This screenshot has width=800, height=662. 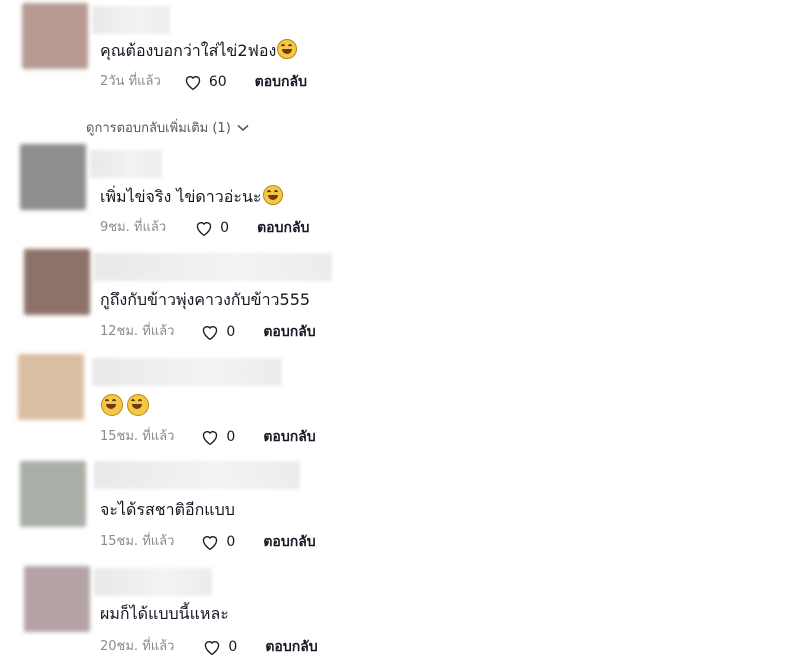 I want to click on comment-time: 2วัน ที่แล้ว, so click(x=130, y=81).